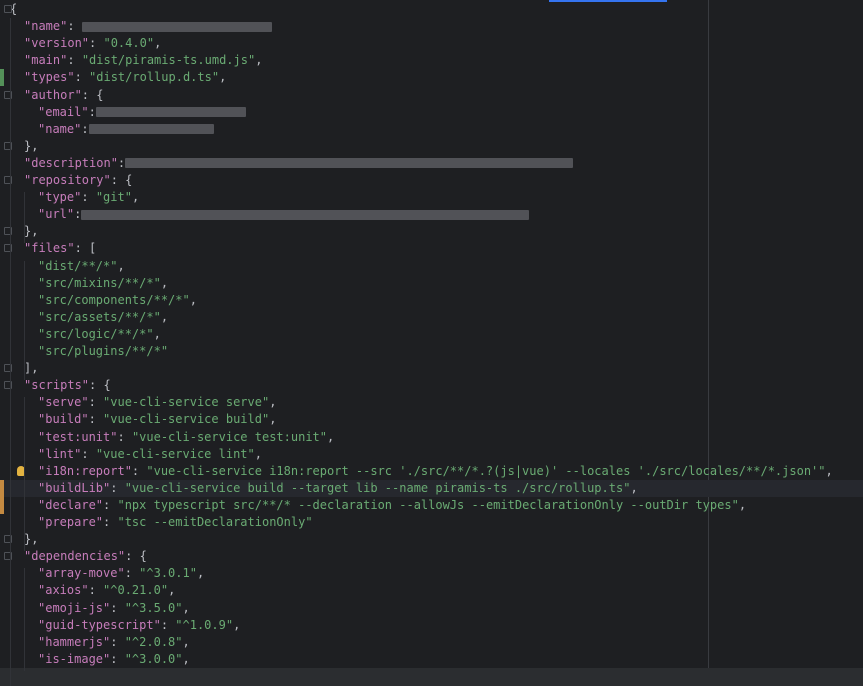 The height and width of the screenshot is (686, 863). I want to click on code-line: "dependencies": {, so click(431, 556).